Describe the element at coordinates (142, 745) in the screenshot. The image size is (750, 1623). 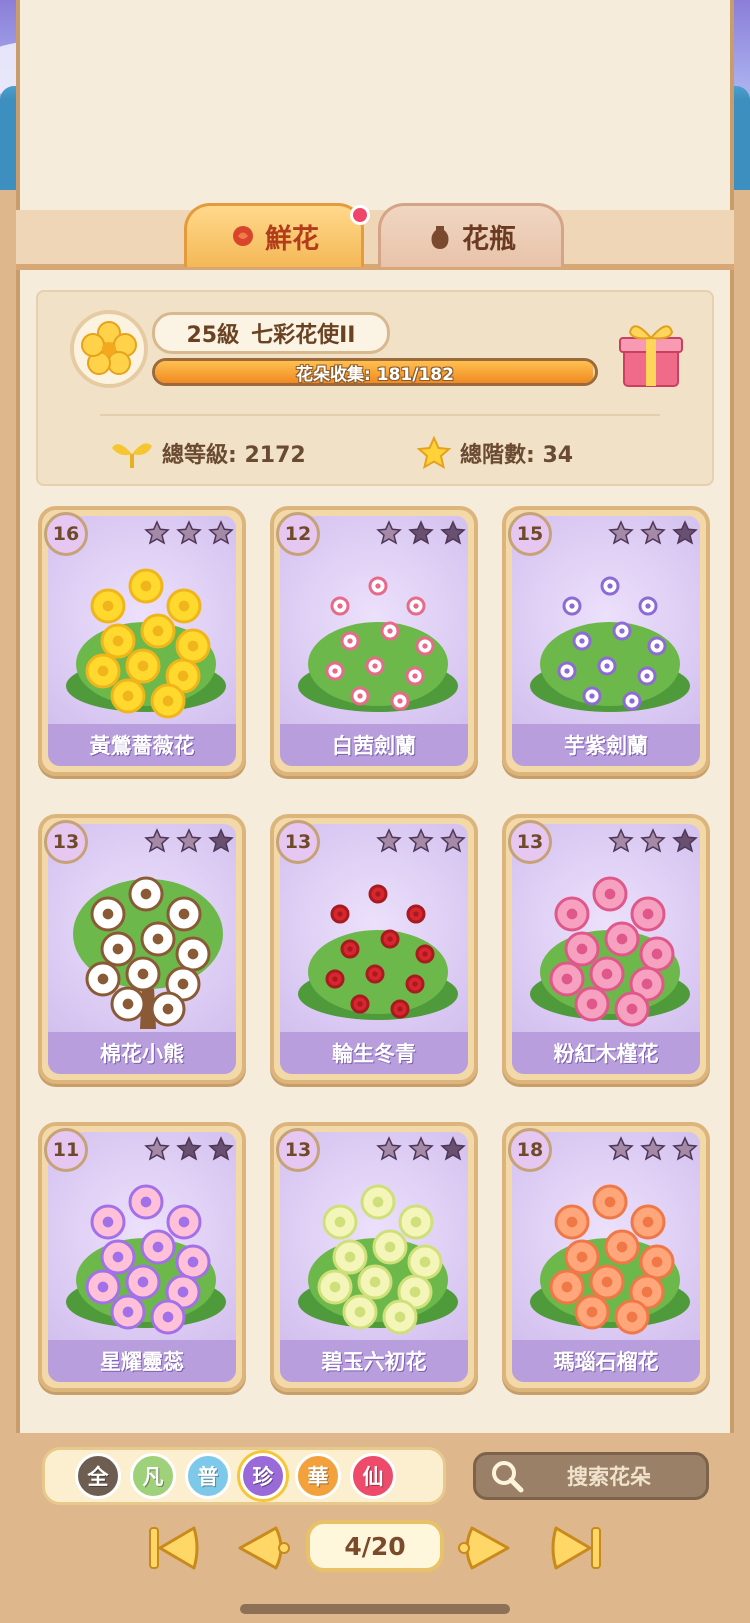
I see `flower-name: 黃鶯薔薇花` at that location.